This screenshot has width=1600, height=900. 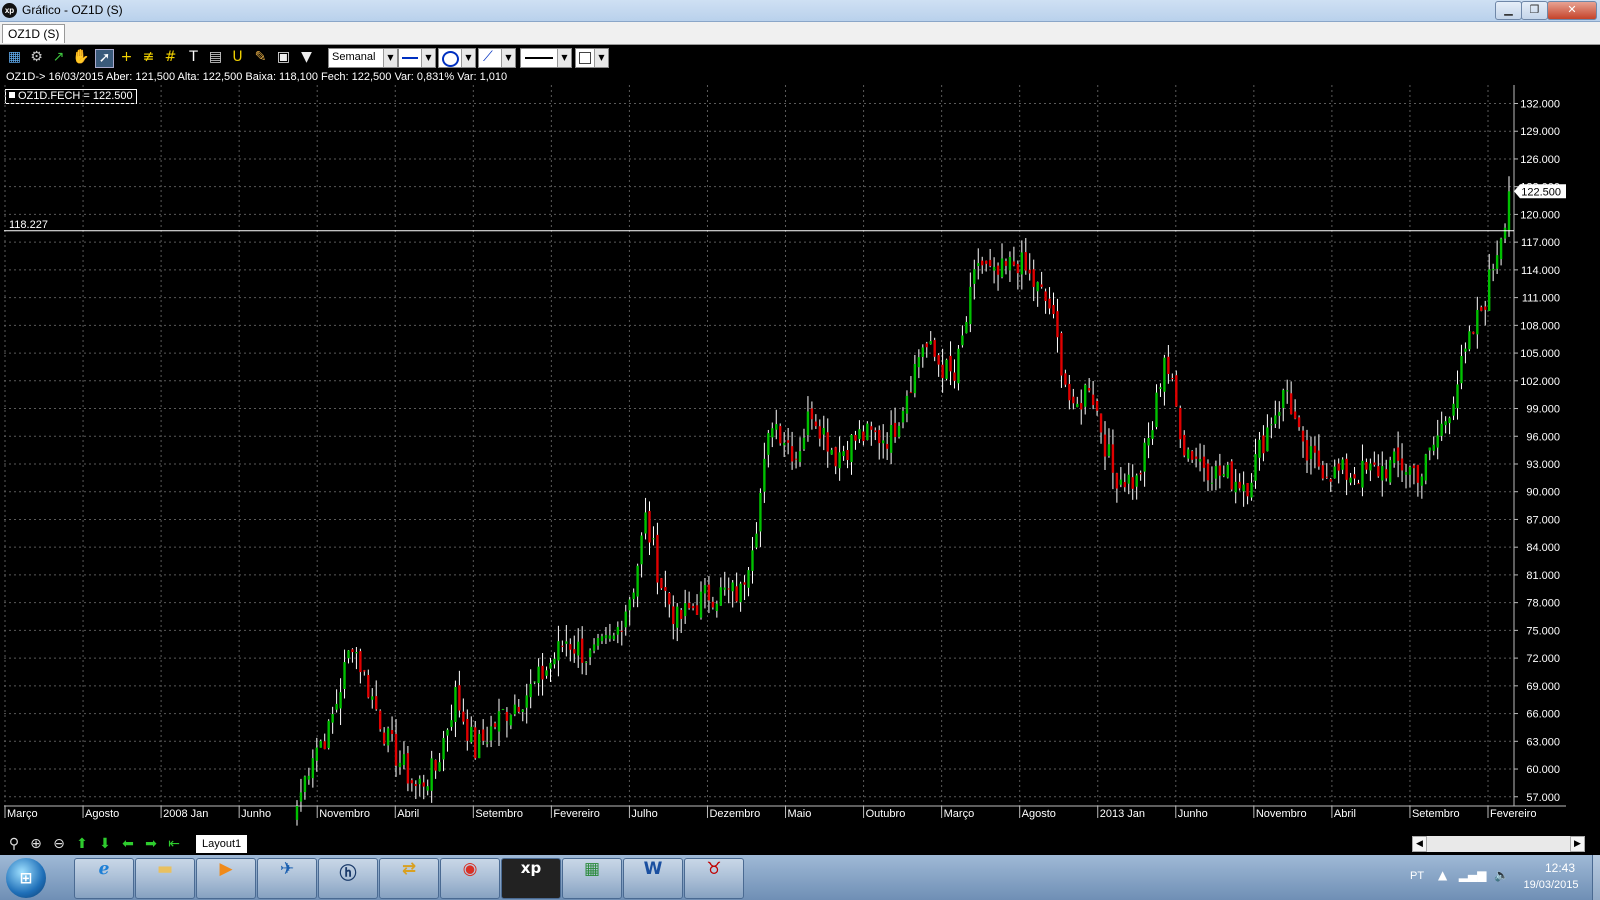 I want to click on arrow-down-icon: ⬇, so click(x=105, y=844).